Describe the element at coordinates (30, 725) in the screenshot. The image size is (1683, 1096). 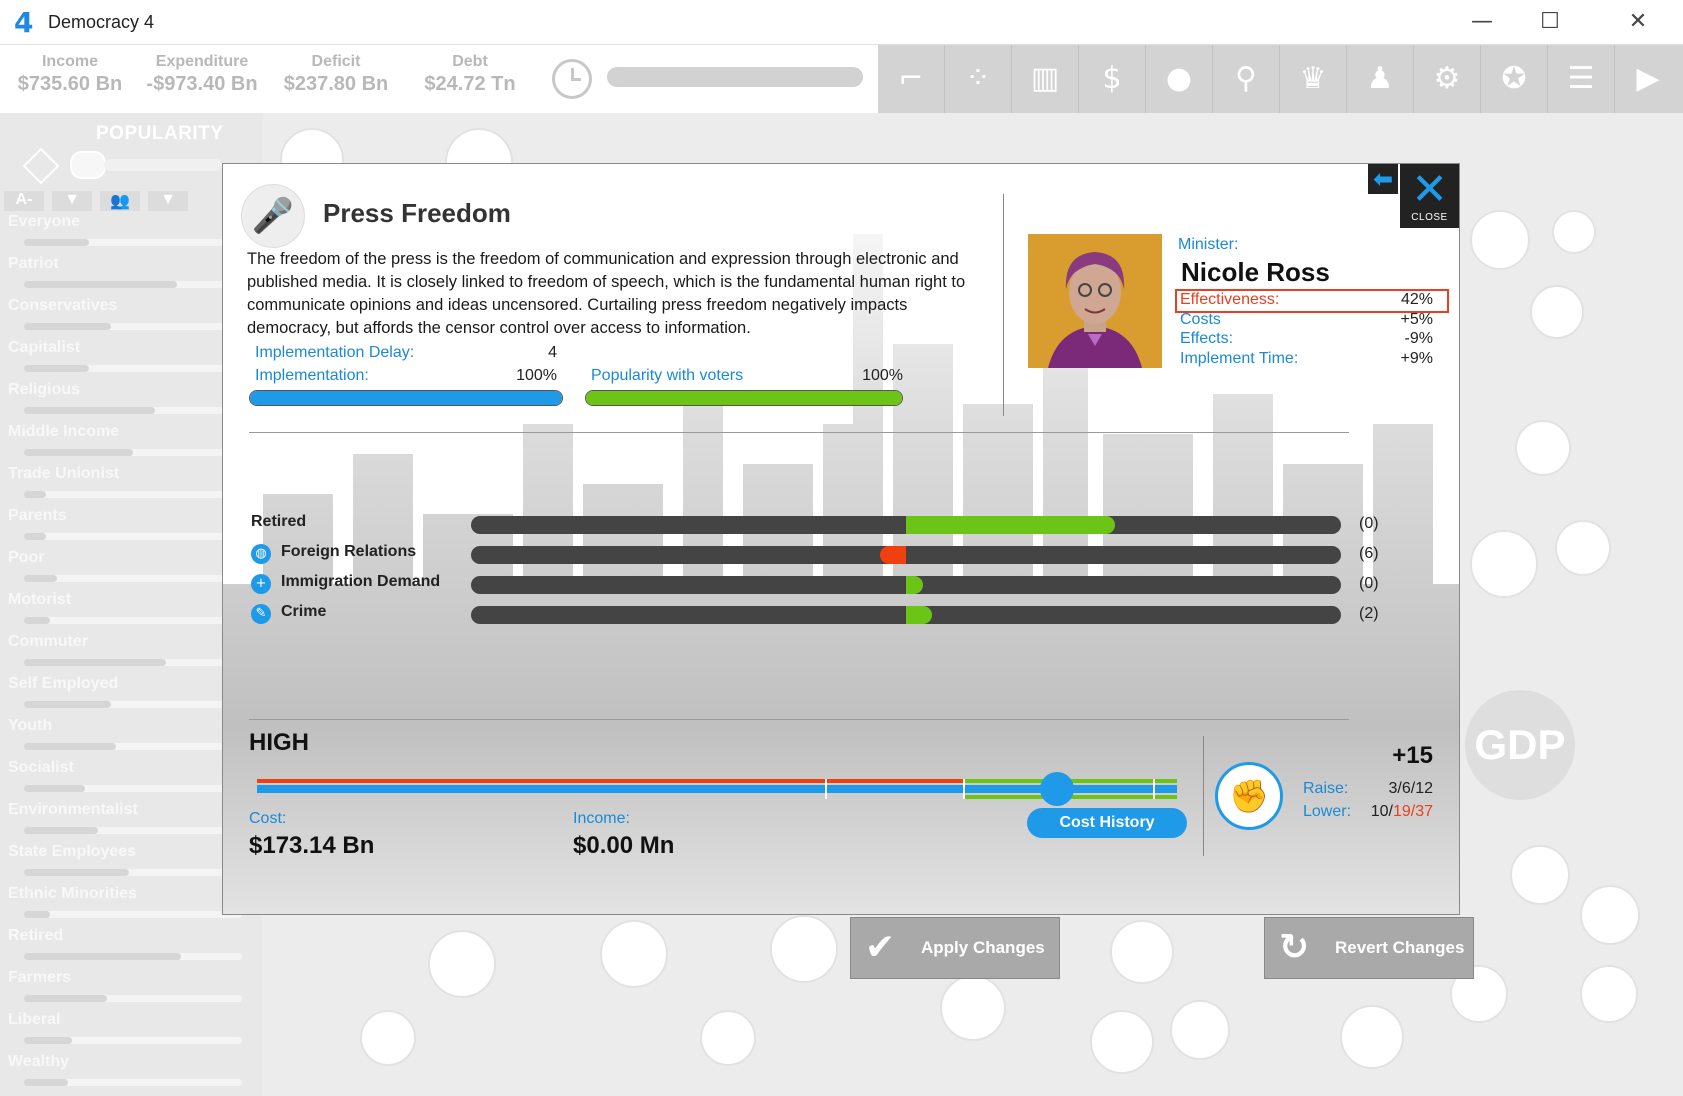
I see `voter-group-name: Youth` at that location.